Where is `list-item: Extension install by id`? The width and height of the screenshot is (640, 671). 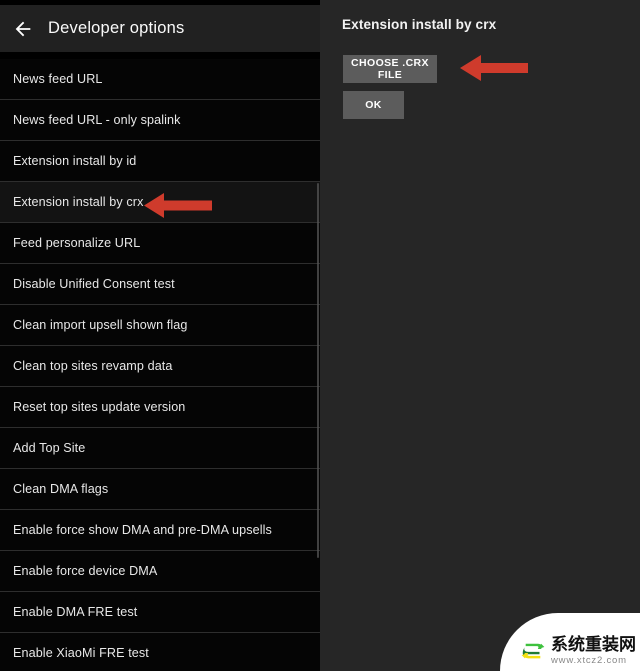 list-item: Extension install by id is located at coordinates (160, 161).